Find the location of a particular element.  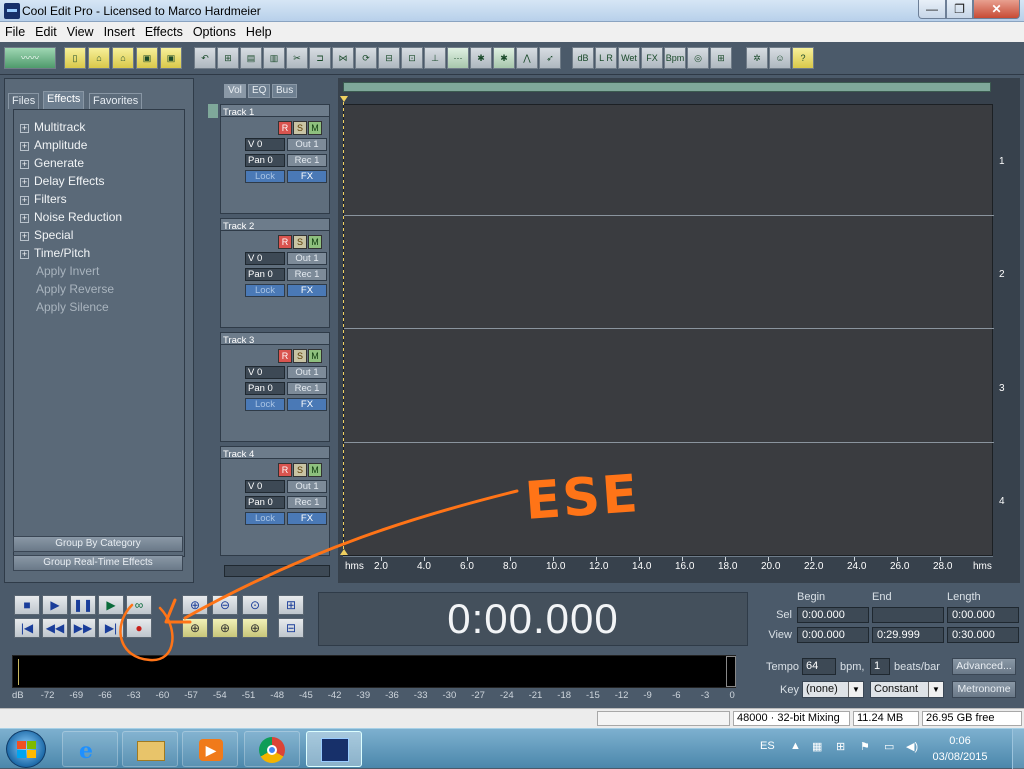

open-append-icon: ⌂ is located at coordinates (123, 58).